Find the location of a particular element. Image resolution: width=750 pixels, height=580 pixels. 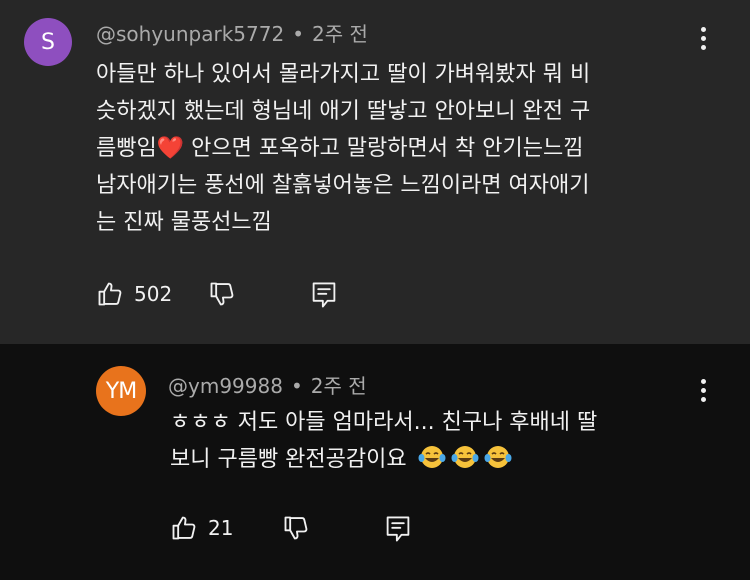

comment-timestamp: 2주 전 is located at coordinates (340, 34).